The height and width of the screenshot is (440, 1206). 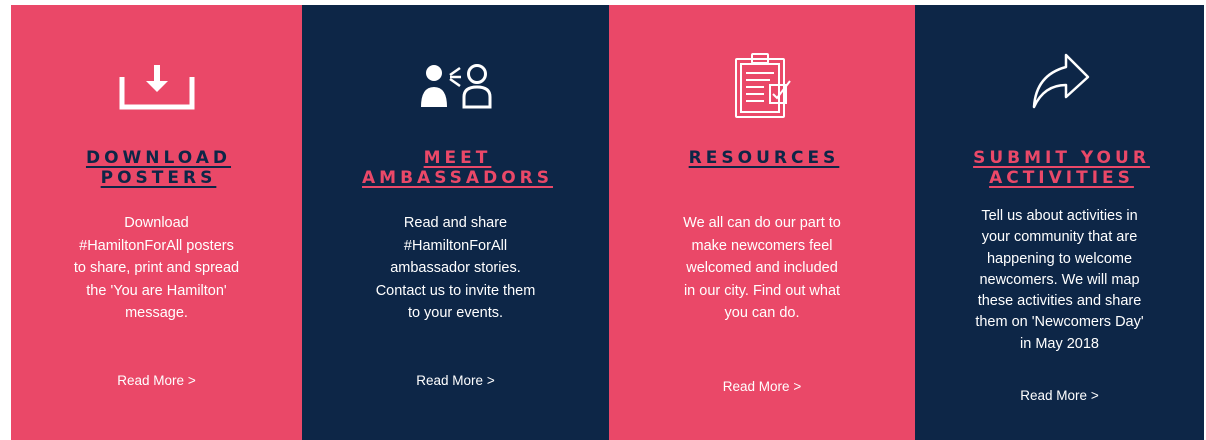 What do you see at coordinates (456, 88) in the screenshot?
I see `ambassador-icon` at bounding box center [456, 88].